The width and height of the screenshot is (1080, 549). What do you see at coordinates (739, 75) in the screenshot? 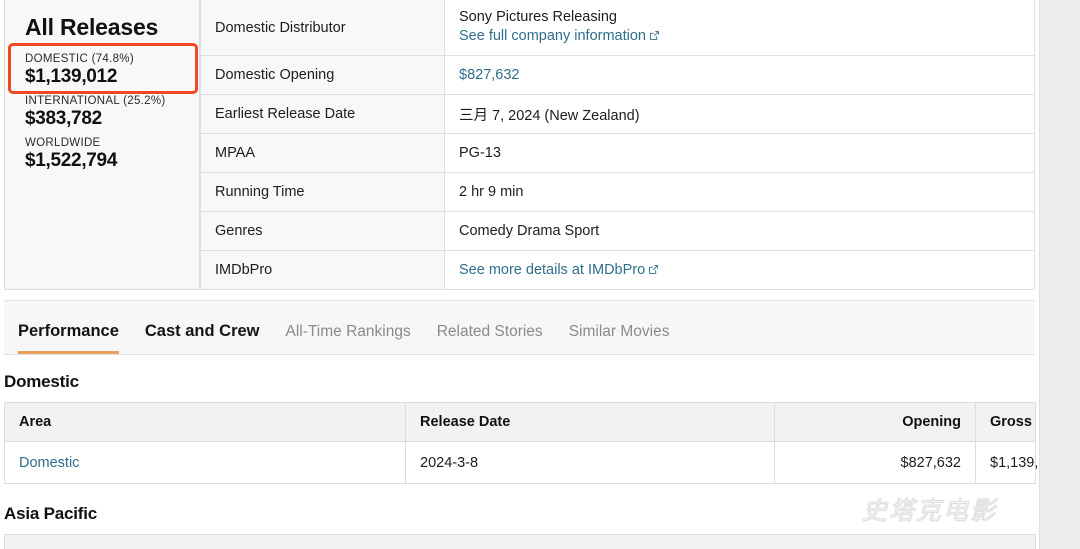
I see `details-value-domestic-opening: $827,632` at bounding box center [739, 75].